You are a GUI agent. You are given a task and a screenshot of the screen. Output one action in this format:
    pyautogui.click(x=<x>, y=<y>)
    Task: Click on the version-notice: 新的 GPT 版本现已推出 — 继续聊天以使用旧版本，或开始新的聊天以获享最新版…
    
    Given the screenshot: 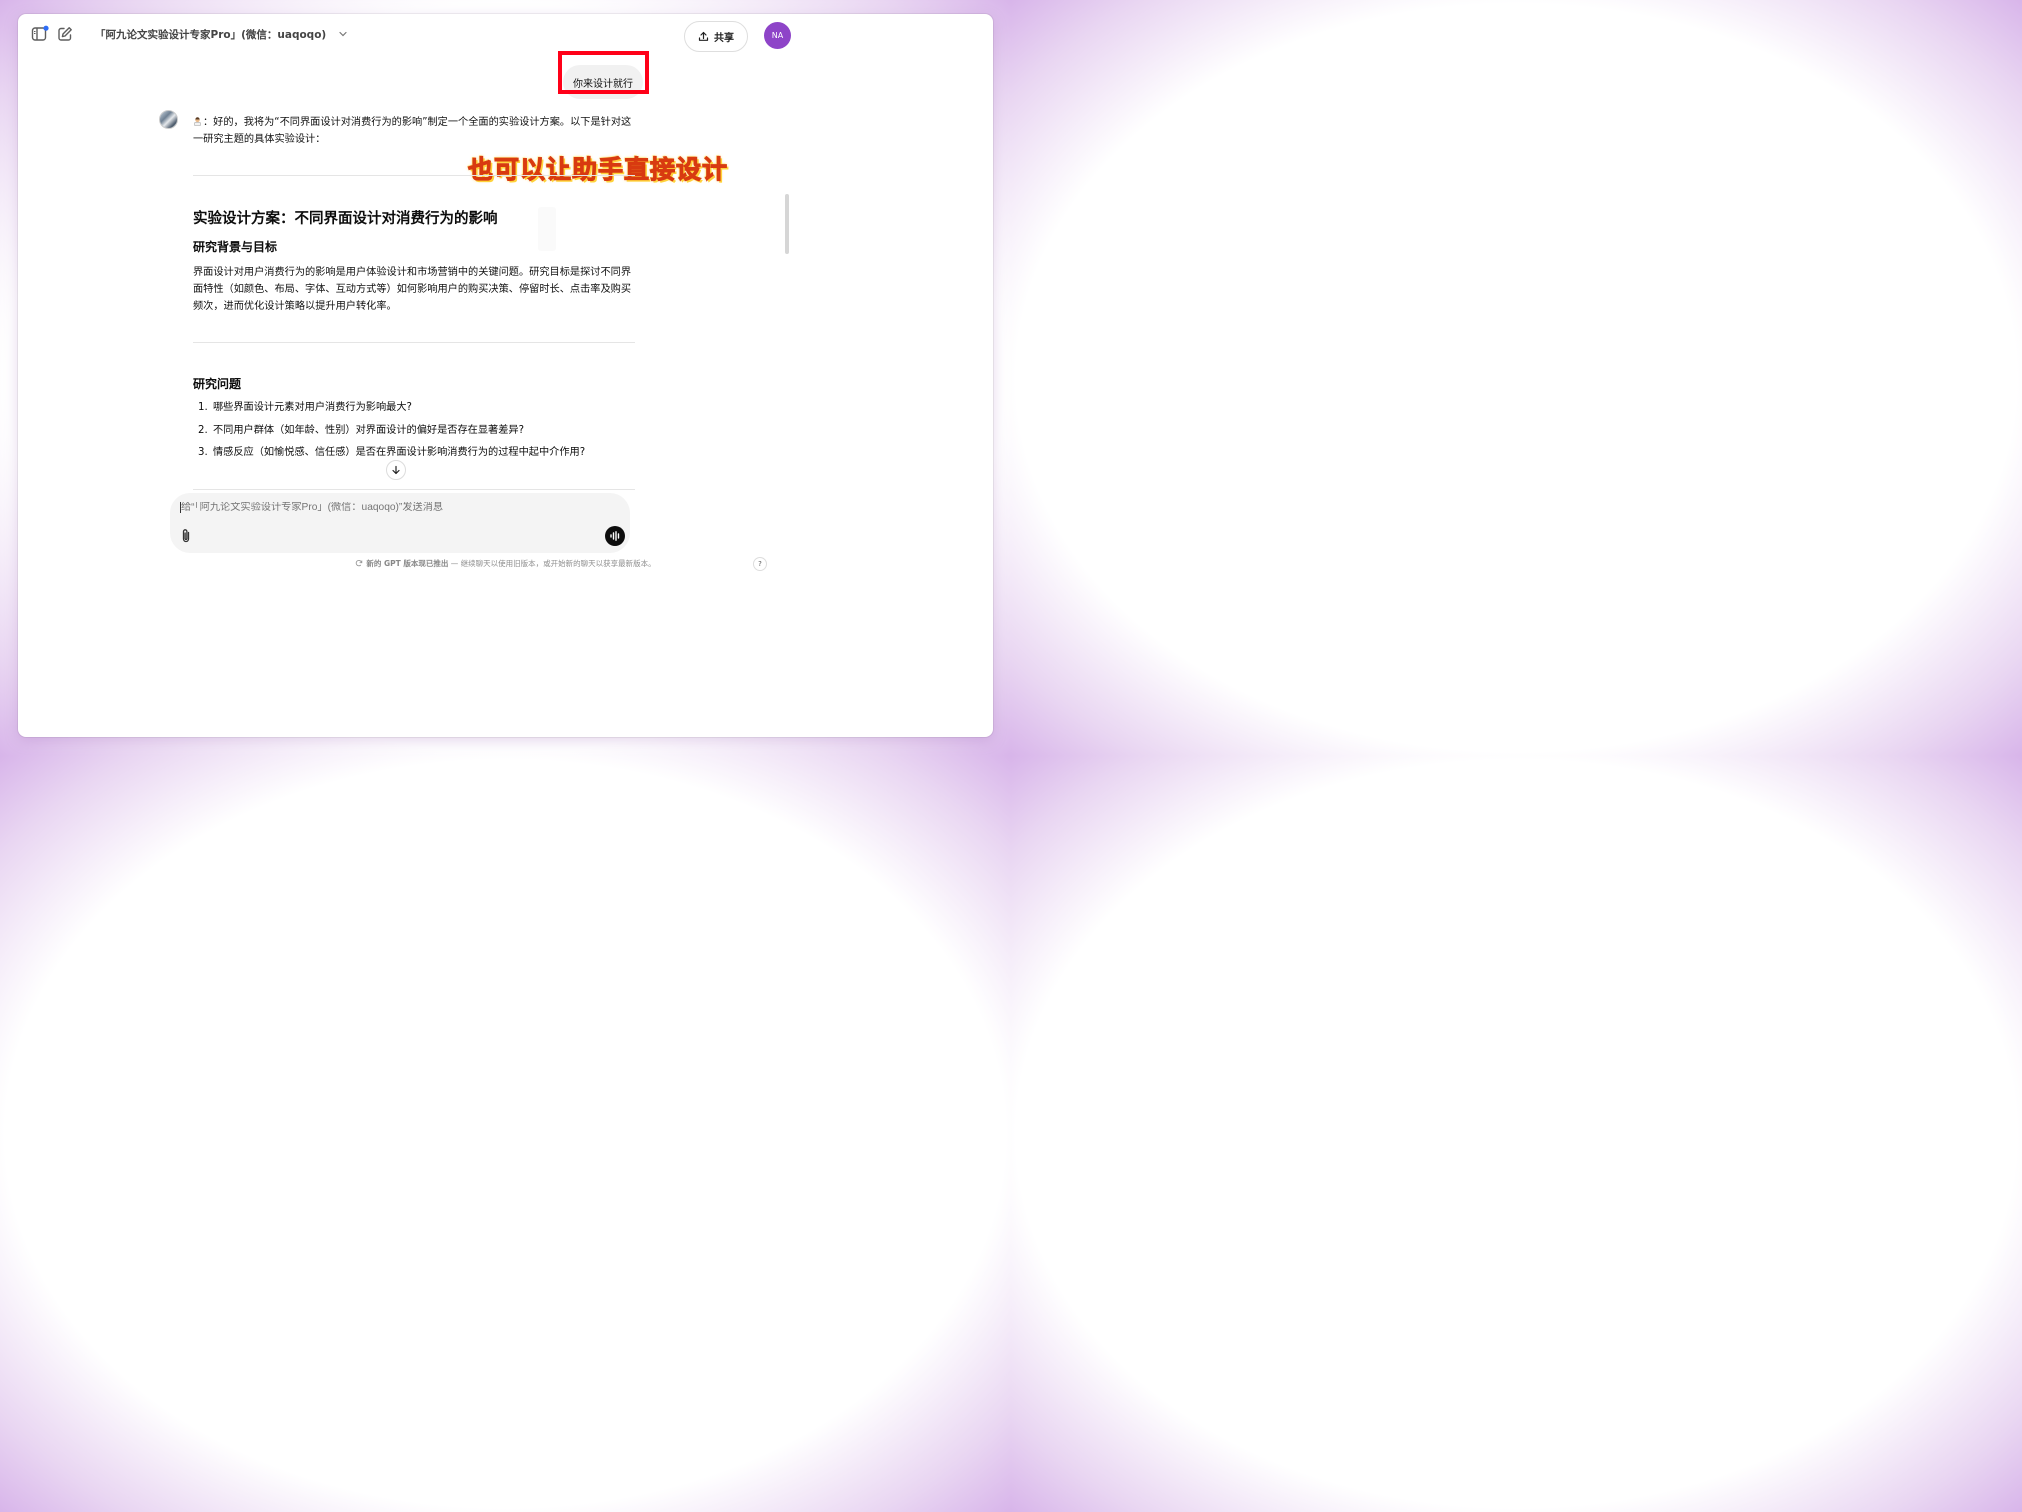 What is the action you would take?
    pyautogui.click(x=505, y=563)
    